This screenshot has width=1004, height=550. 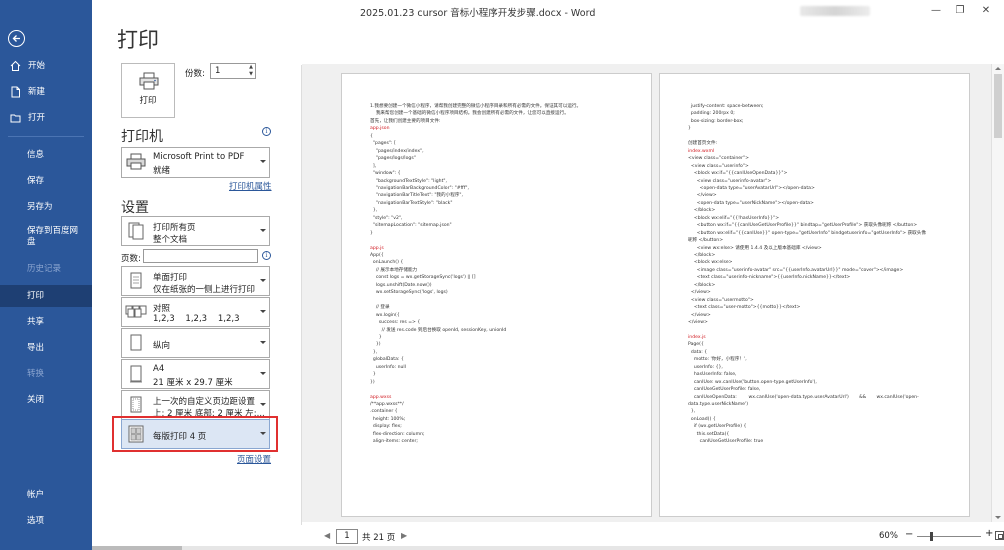 What do you see at coordinates (16, 38) in the screenshot?
I see `back-arrow-icon` at bounding box center [16, 38].